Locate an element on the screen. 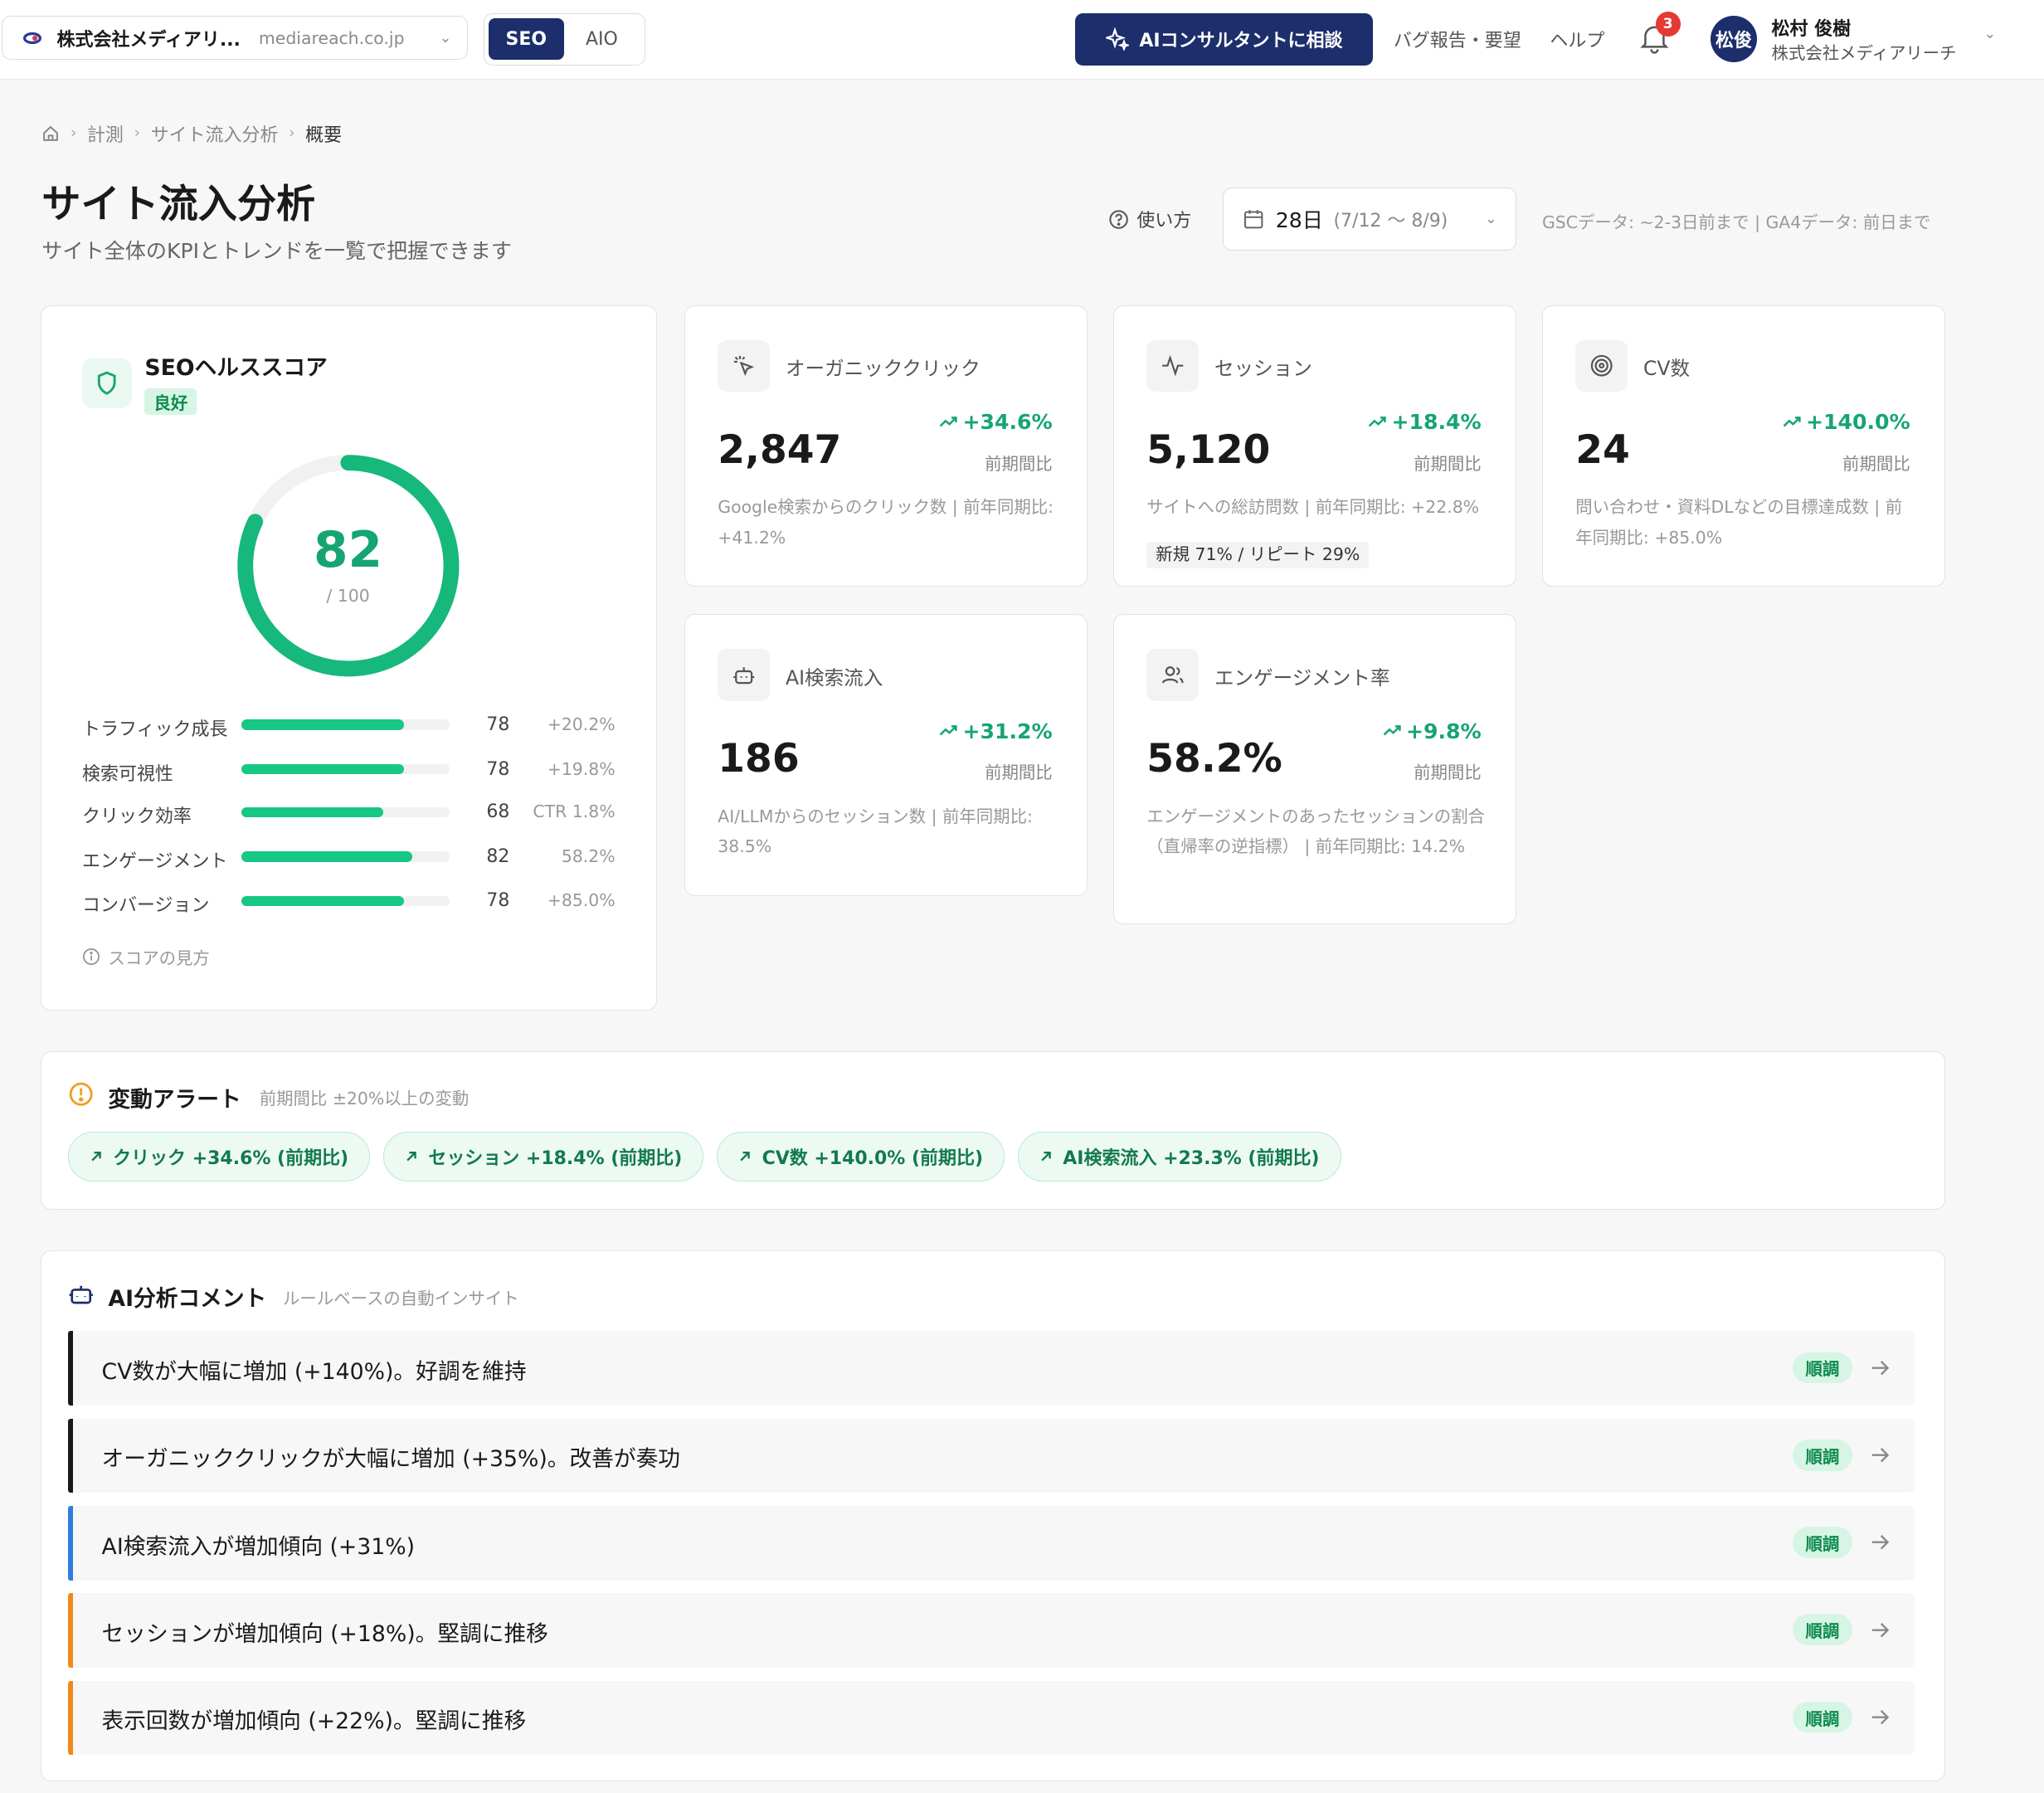 The width and height of the screenshot is (2044, 1793). kpi-title: セッション is located at coordinates (1263, 369).